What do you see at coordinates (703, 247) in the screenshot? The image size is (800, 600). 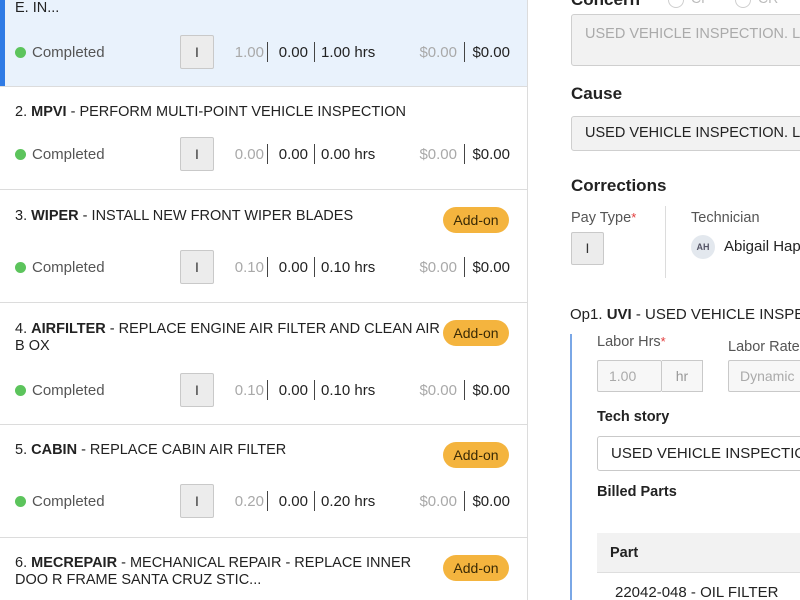 I see `technician-avatar: AH` at bounding box center [703, 247].